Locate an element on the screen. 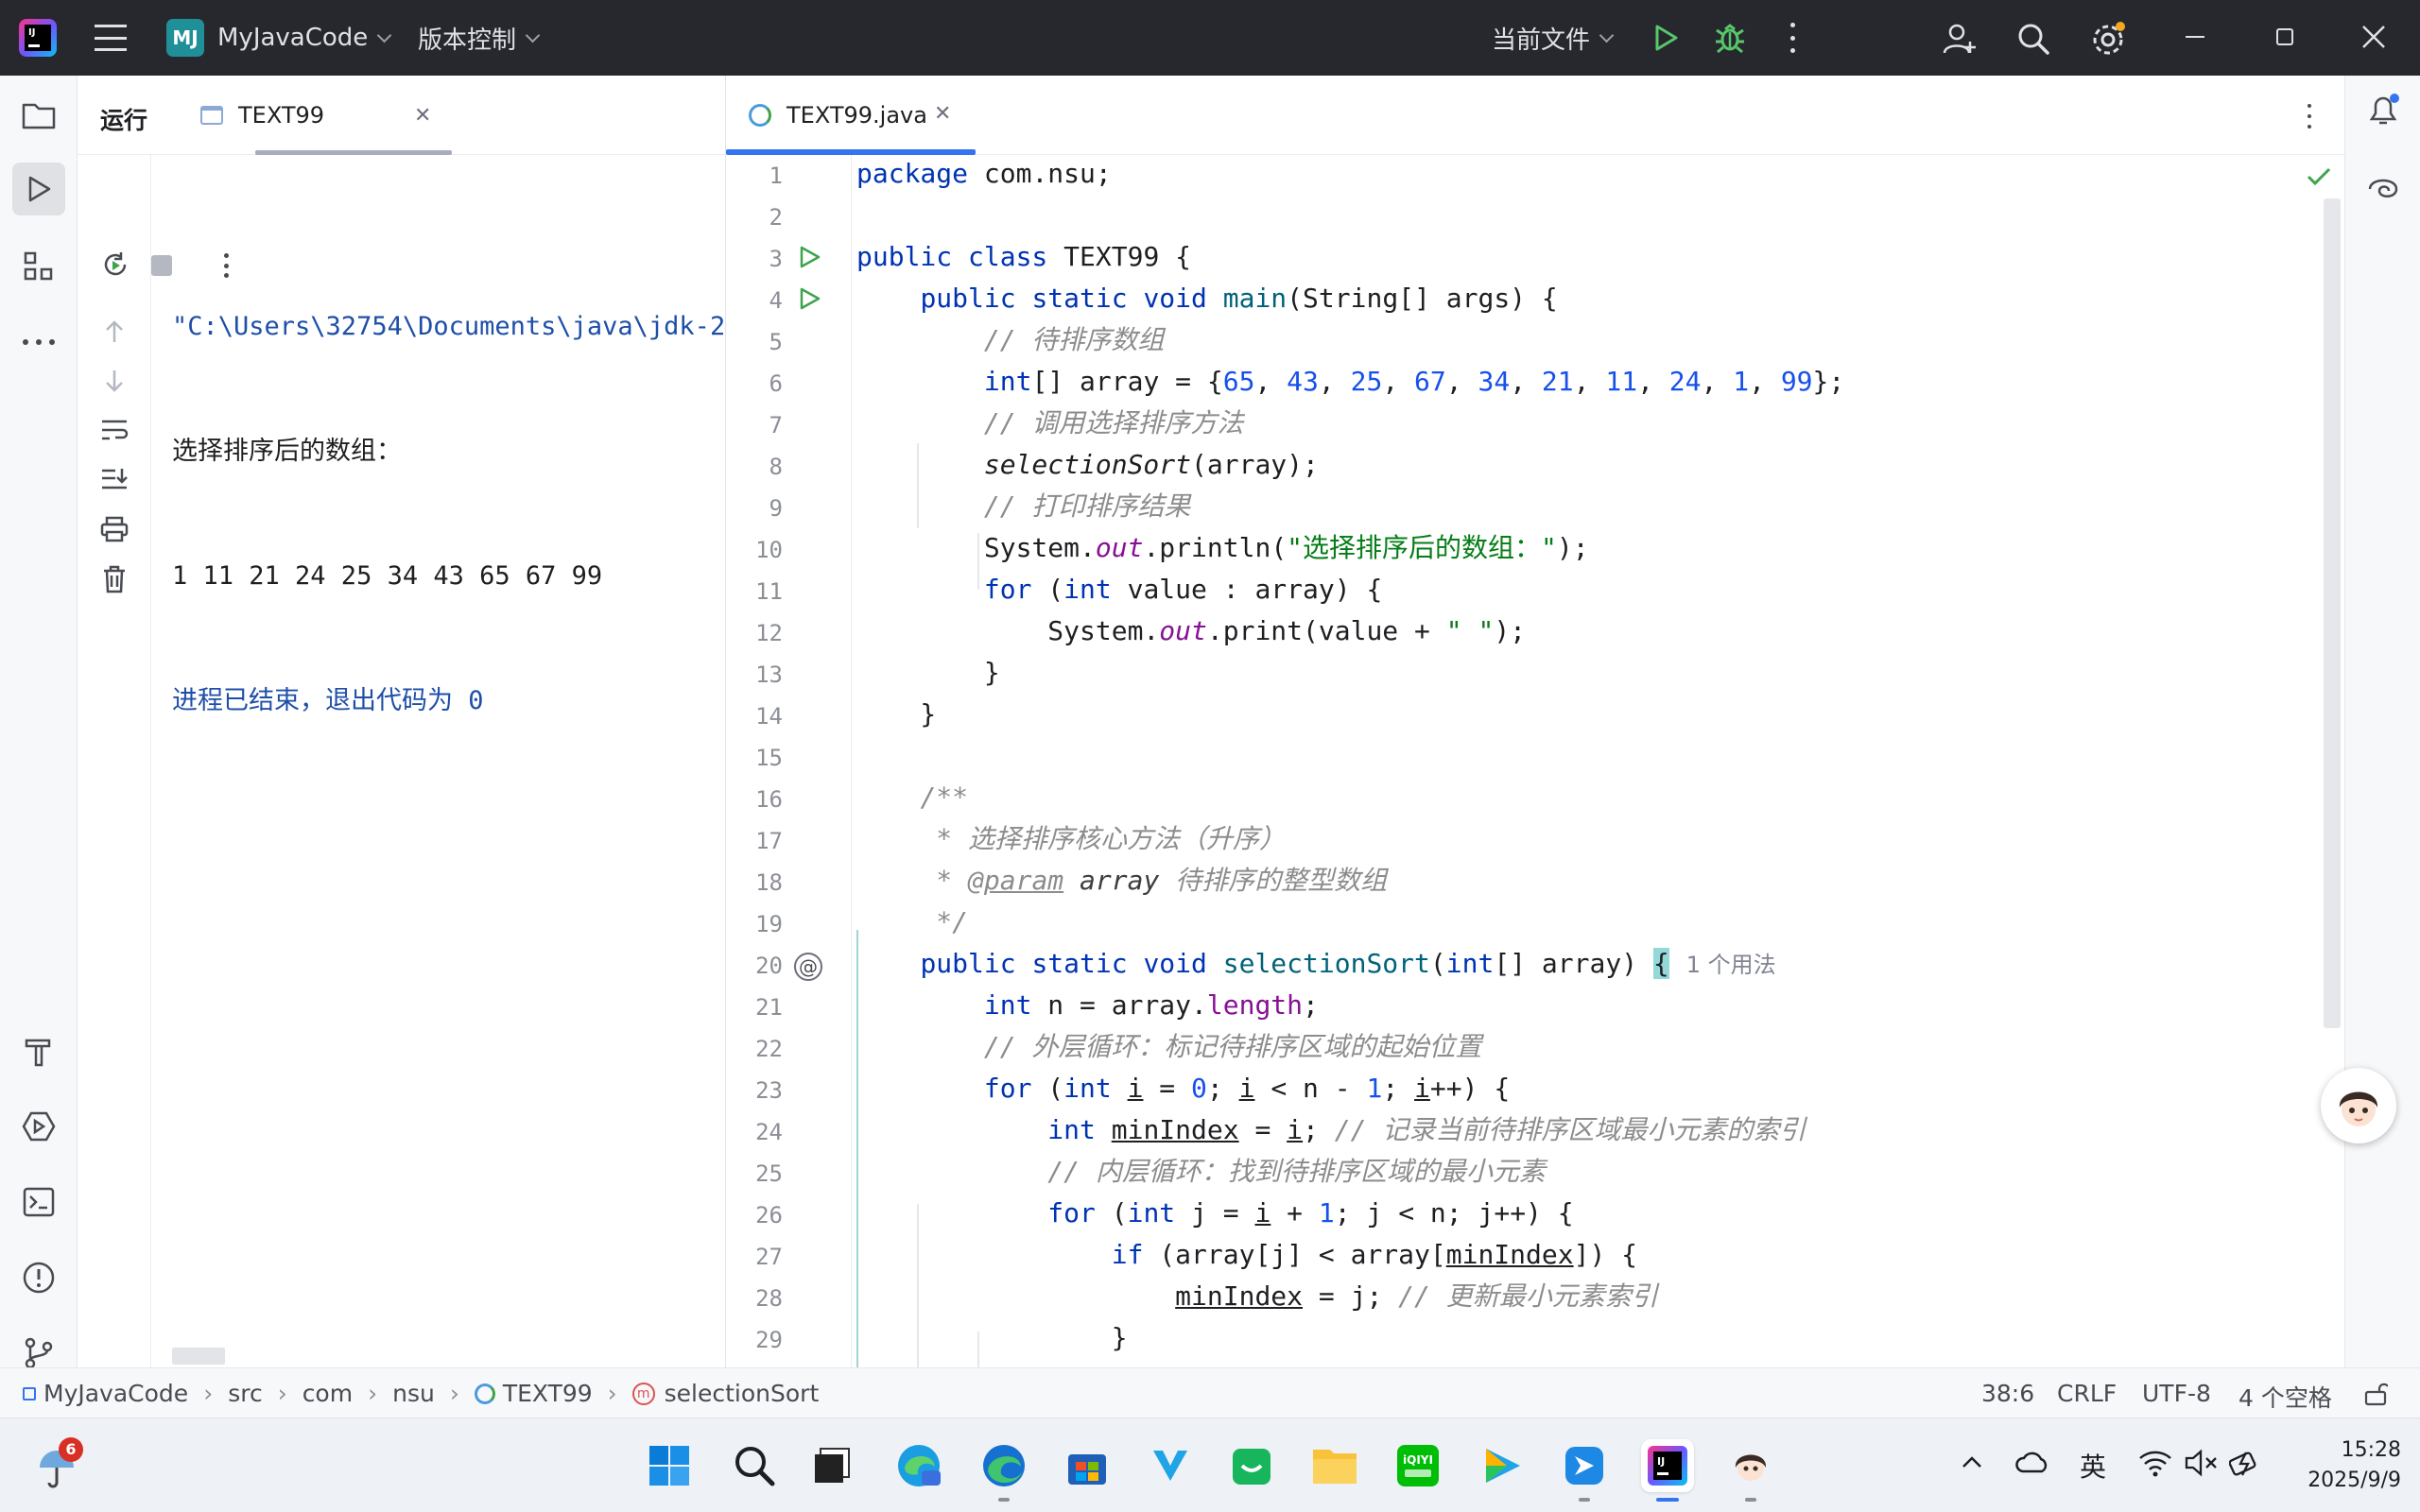 The image size is (2420, 1512). edge-ai-icon is located at coordinates (918, 1465).